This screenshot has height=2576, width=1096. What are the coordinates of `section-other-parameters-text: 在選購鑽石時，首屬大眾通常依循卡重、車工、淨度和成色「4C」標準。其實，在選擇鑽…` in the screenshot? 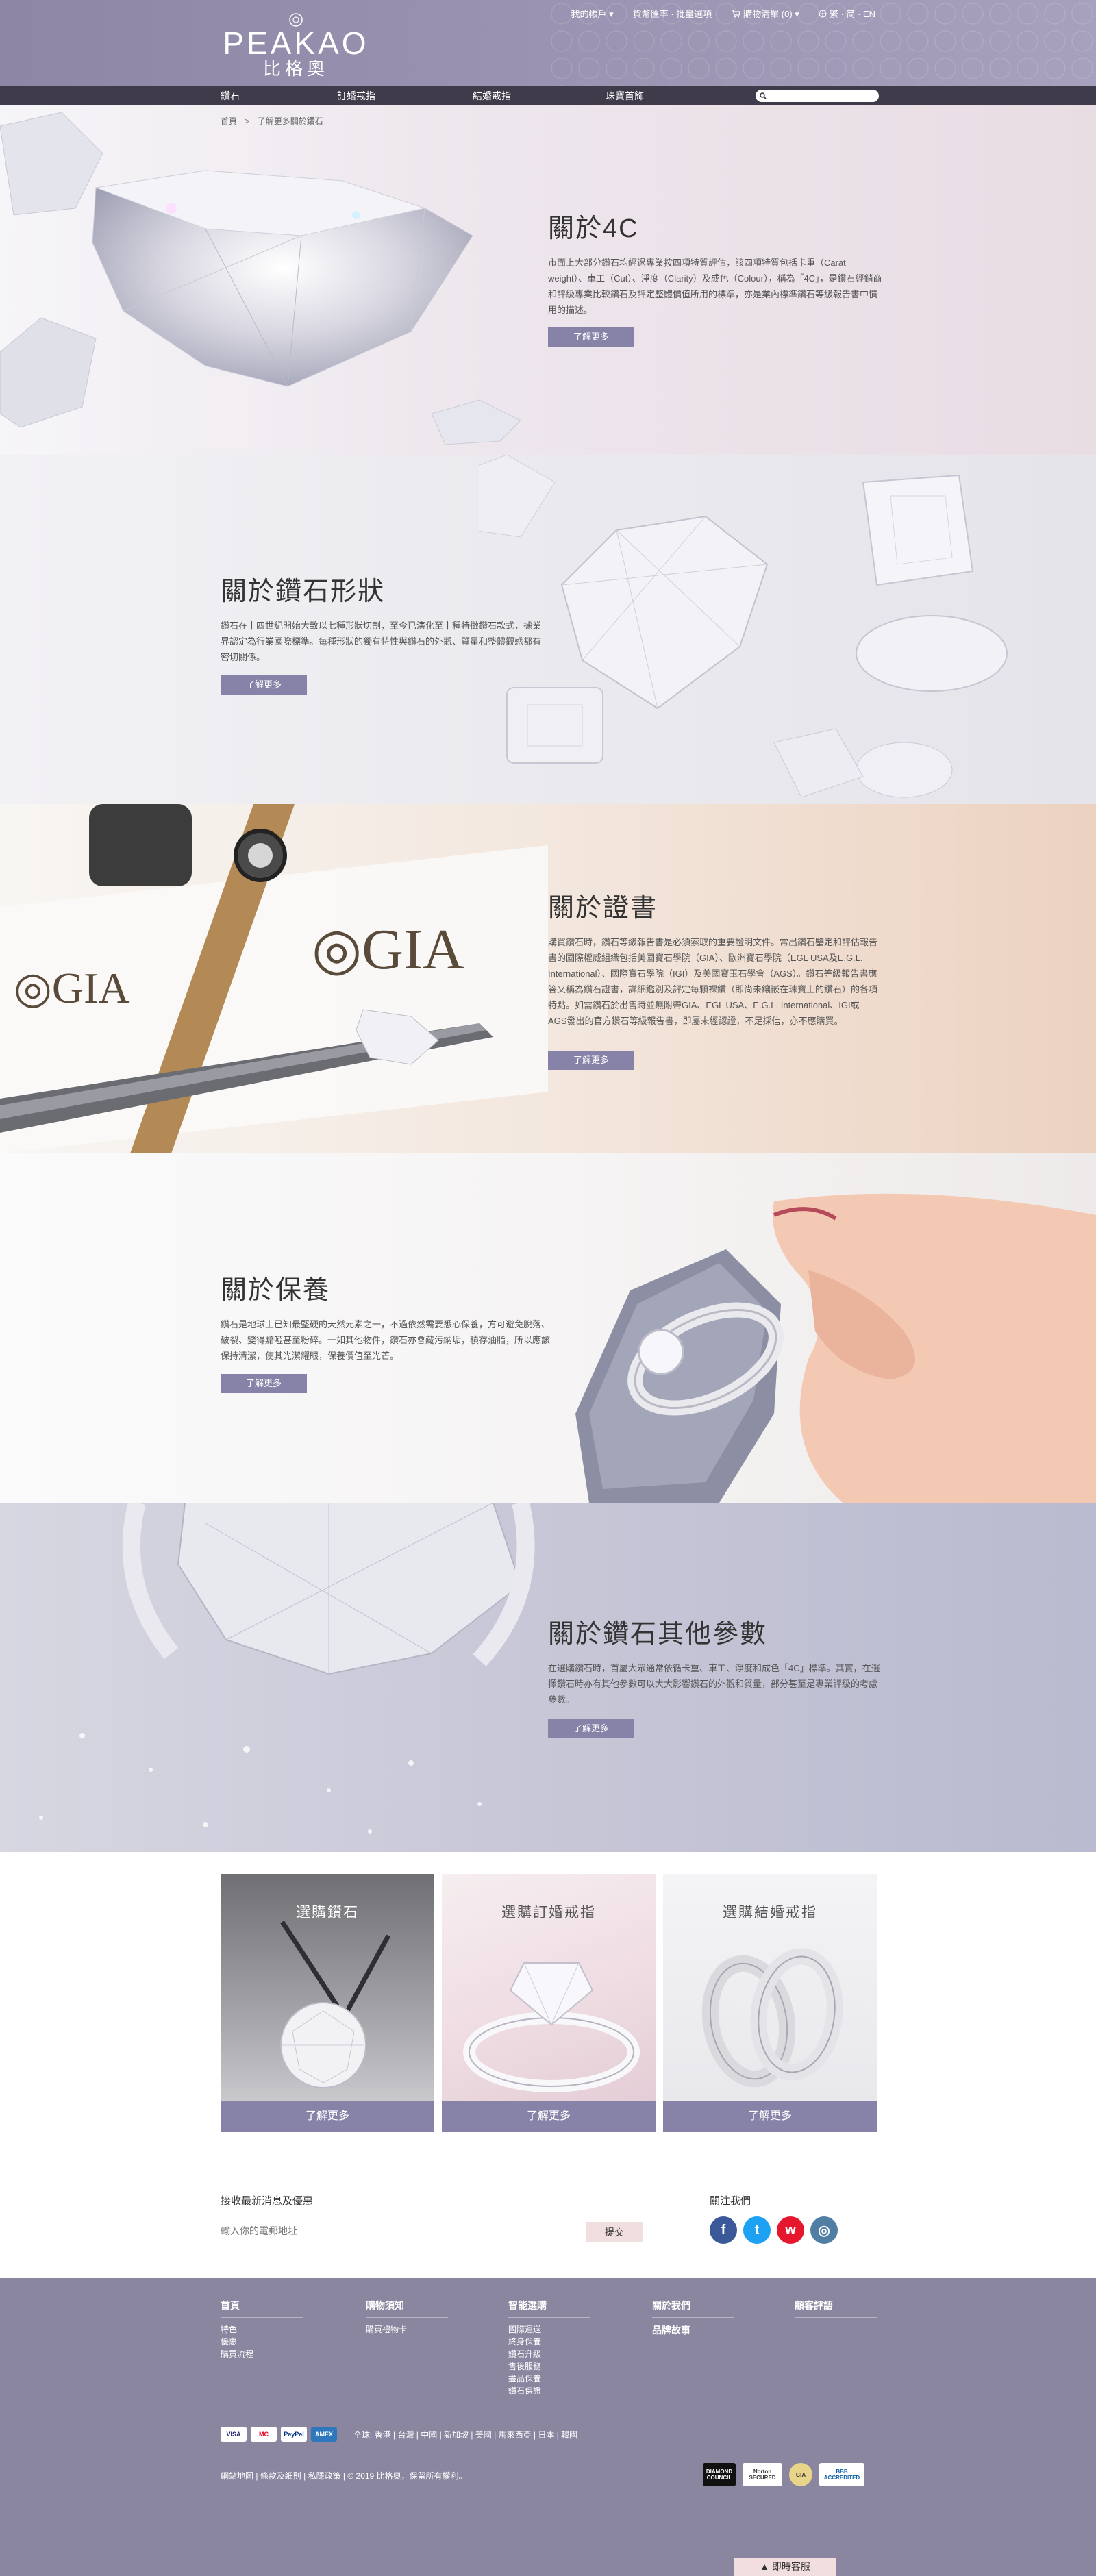 It's located at (714, 1684).